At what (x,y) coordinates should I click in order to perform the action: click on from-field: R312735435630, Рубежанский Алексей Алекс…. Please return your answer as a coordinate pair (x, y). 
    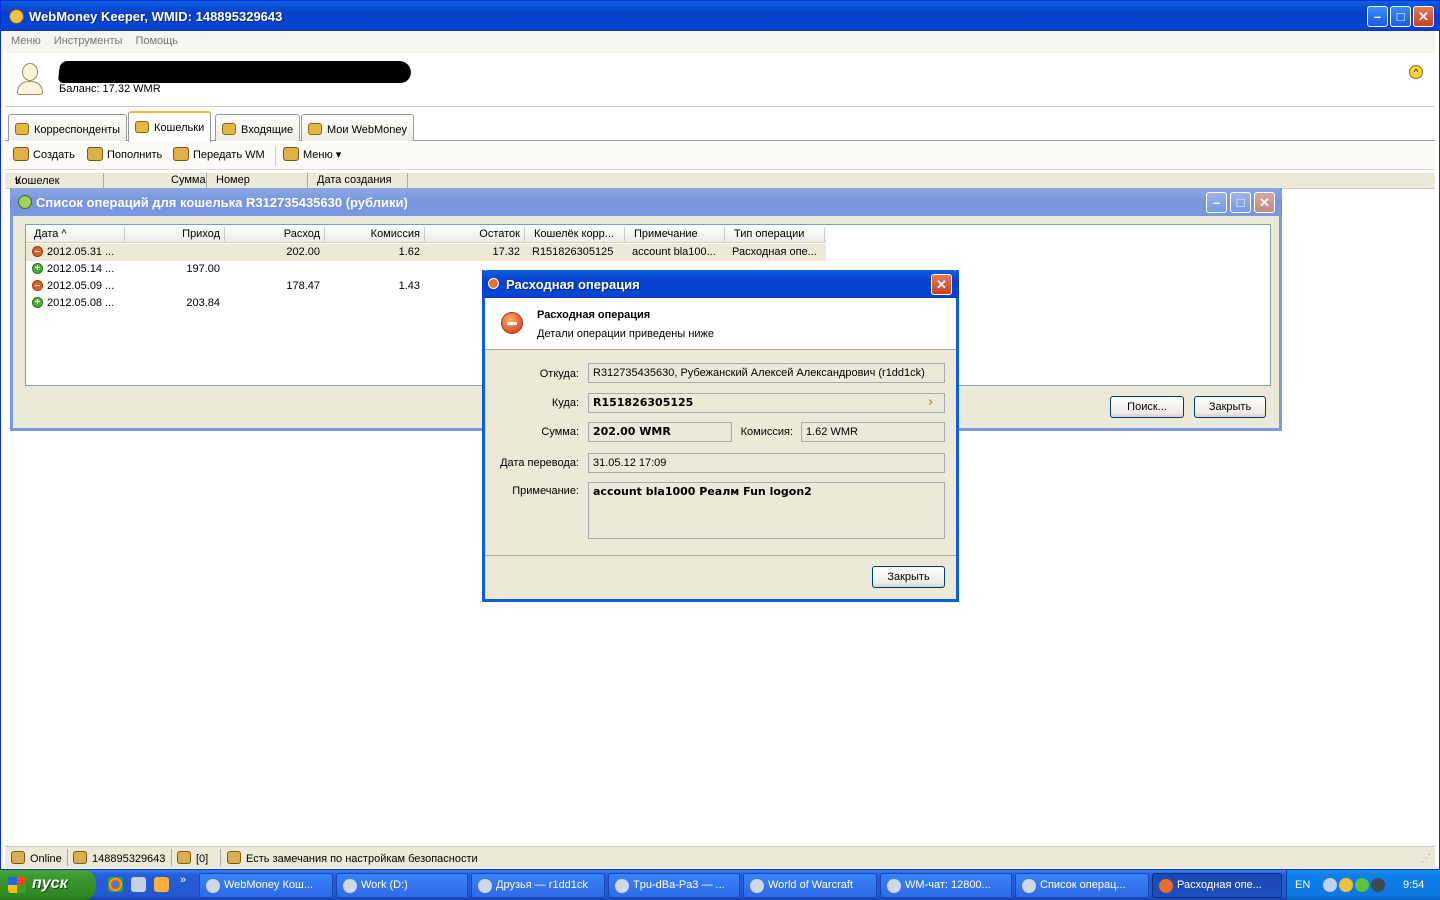
    Looking at the image, I should click on (766, 373).